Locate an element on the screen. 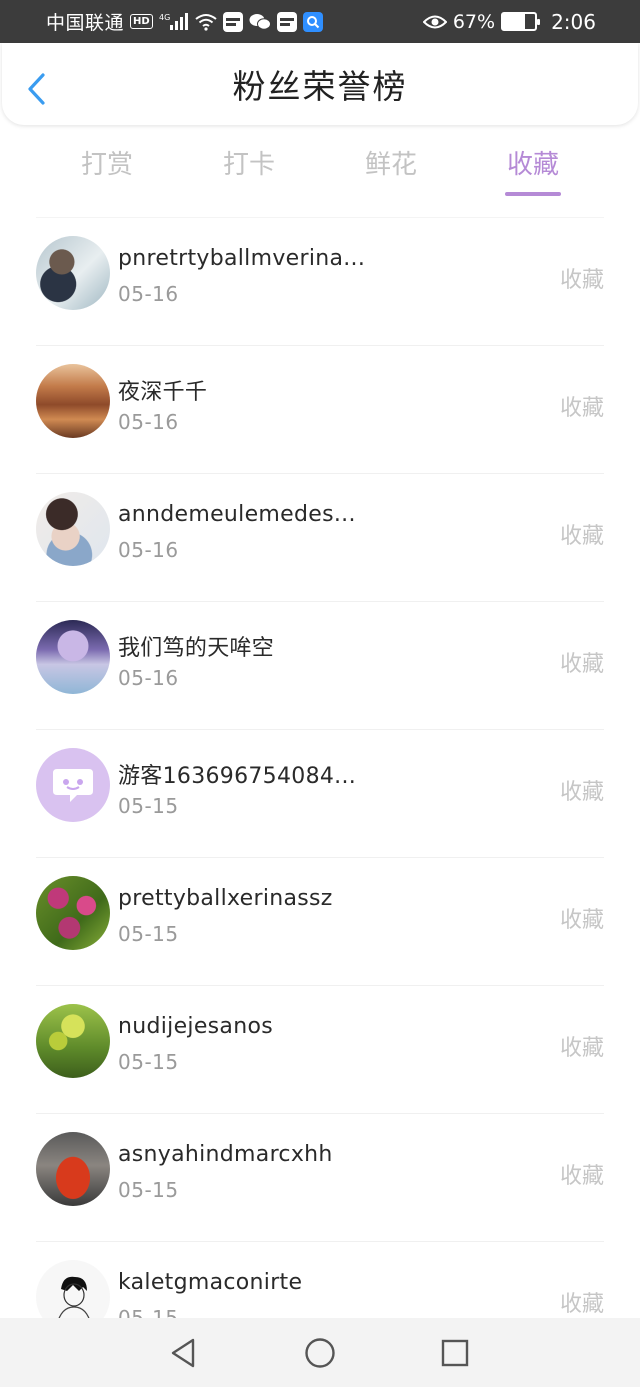  user-name: nudijejesanos is located at coordinates (195, 1026).